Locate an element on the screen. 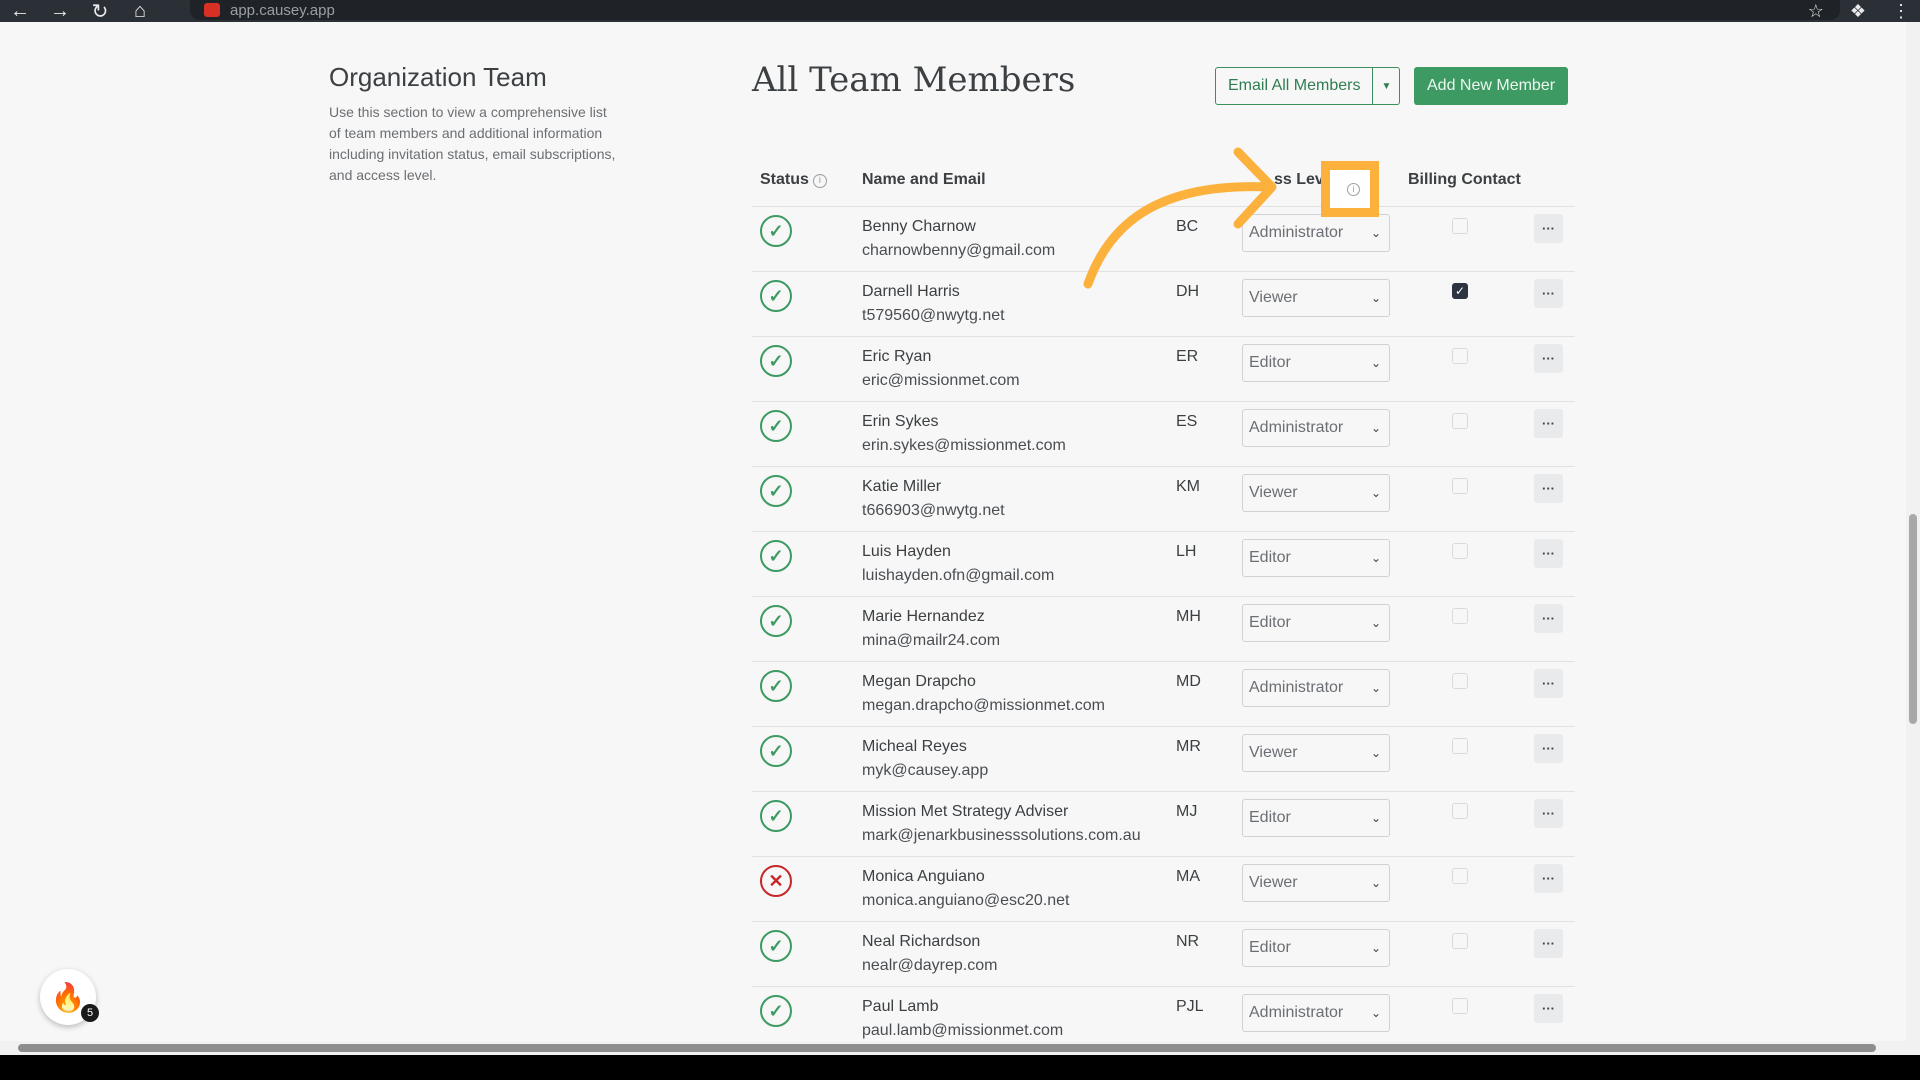 Image resolution: width=1920 pixels, height=1080 pixels. member-email: eric@missionmet.com is located at coordinates (941, 380).